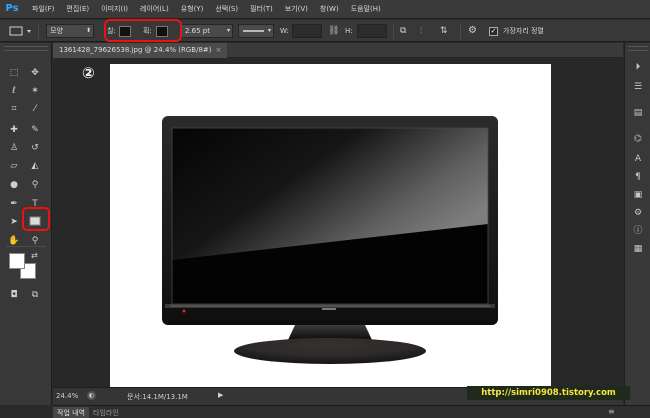 The image size is (650, 418). I want to click on adjust-panel-icon: ☰, so click(638, 87).